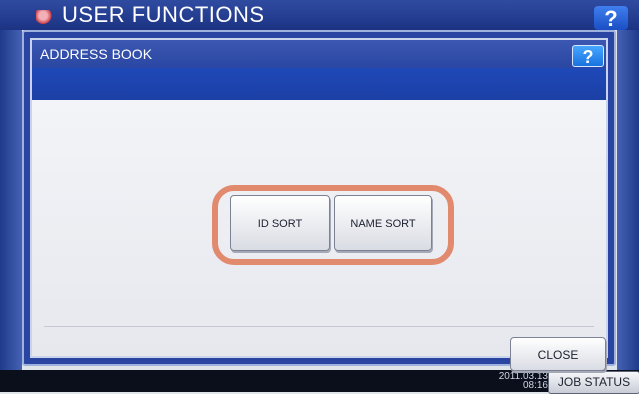 The image size is (639, 394). Describe the element at coordinates (319, 84) in the screenshot. I see `dialog-header-band` at that location.